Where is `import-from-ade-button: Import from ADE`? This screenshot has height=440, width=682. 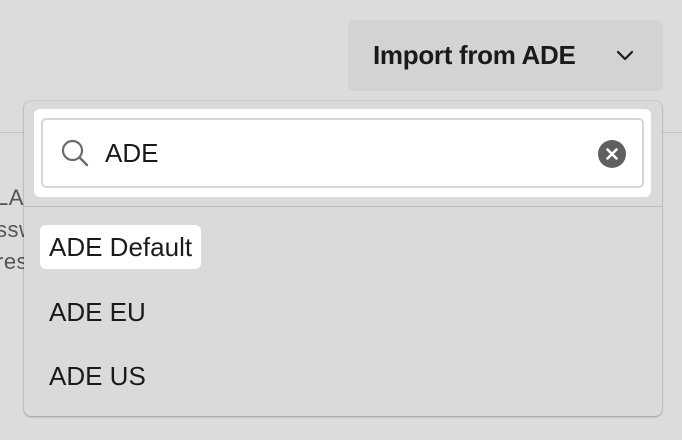
import-from-ade-button: Import from ADE is located at coordinates (505, 55).